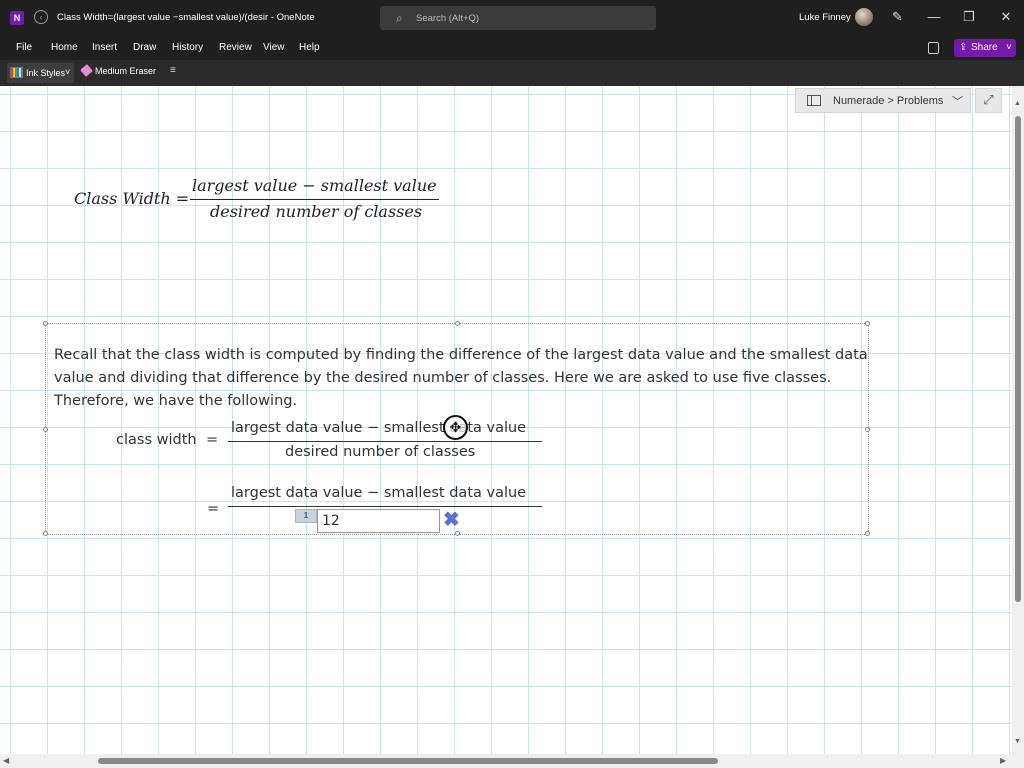  Describe the element at coordinates (6, 760) in the screenshot. I see `scroll-left-icon: ◀` at that location.